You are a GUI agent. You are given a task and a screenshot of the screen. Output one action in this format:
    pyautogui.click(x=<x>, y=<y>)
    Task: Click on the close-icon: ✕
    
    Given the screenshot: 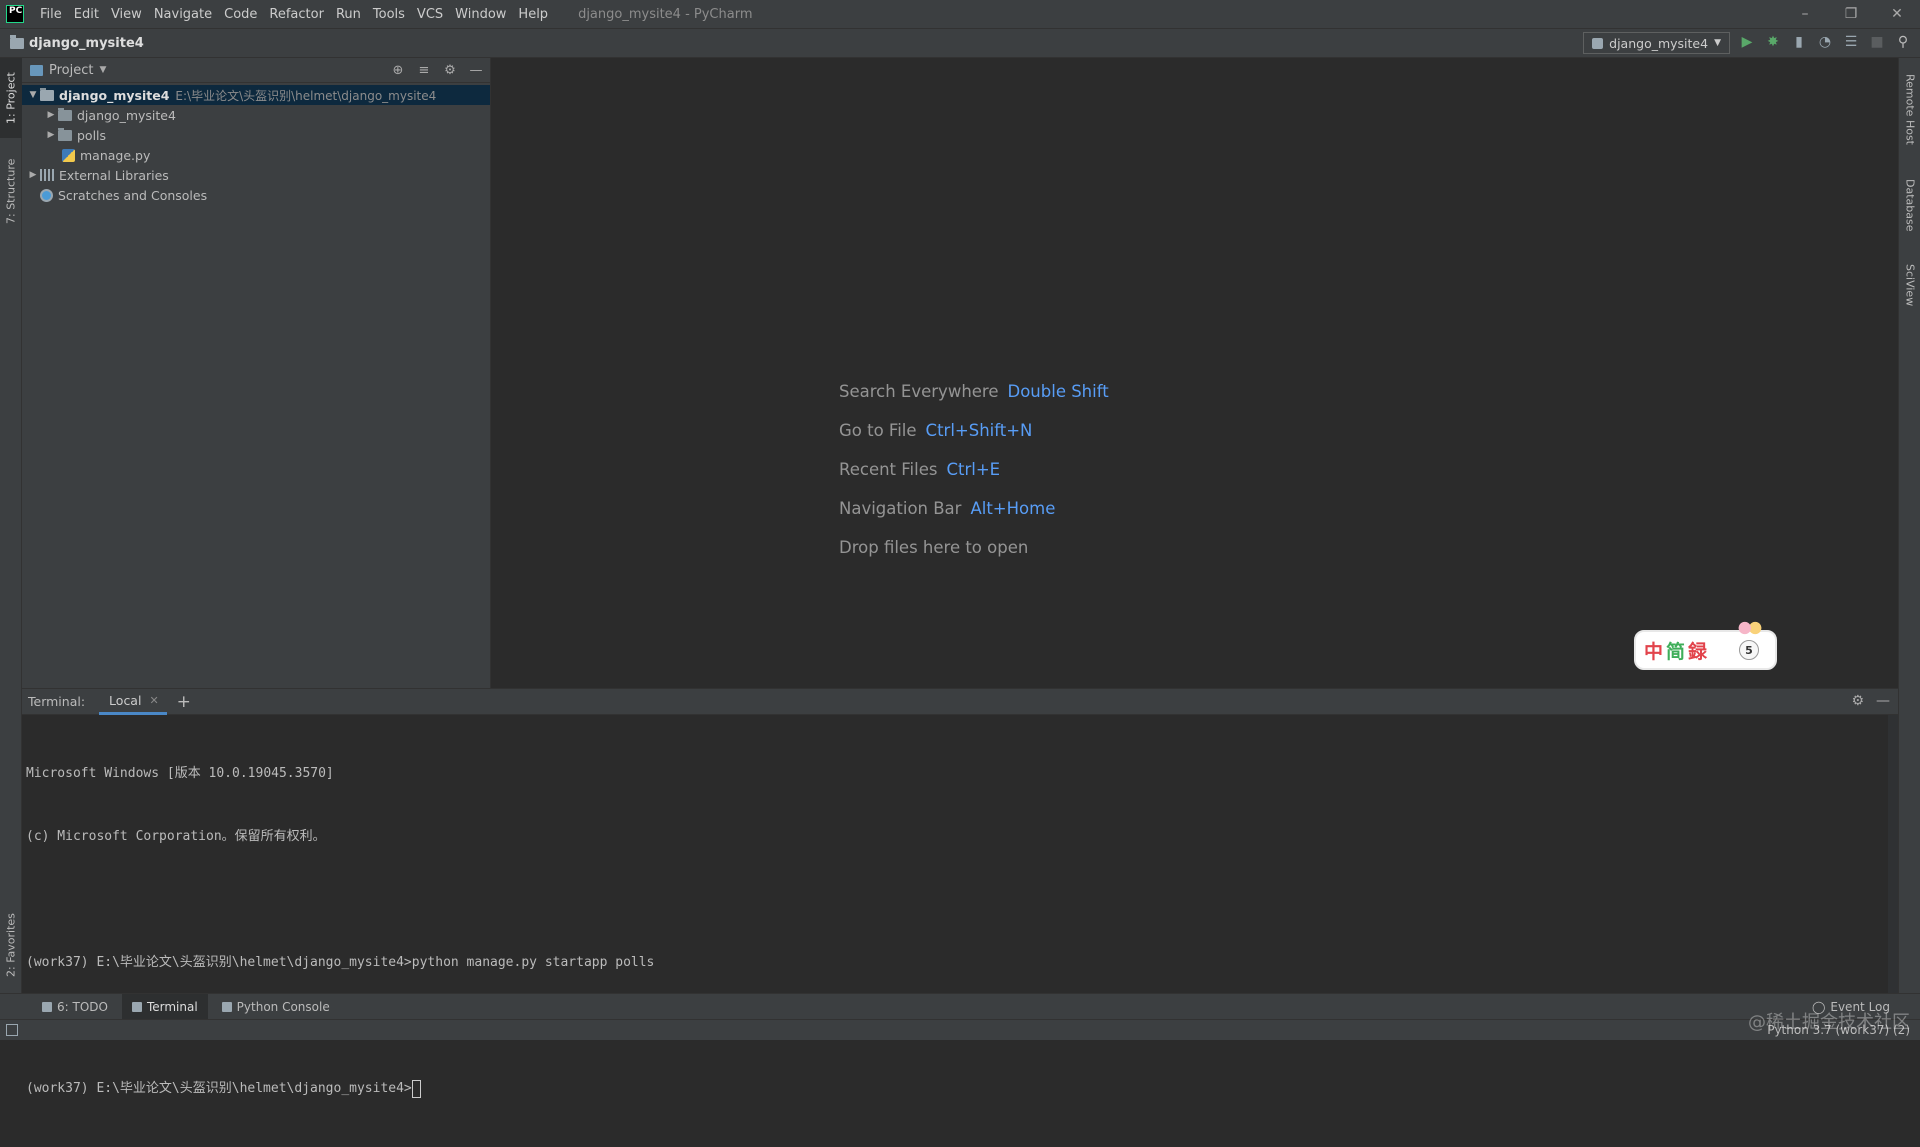 What is the action you would take?
    pyautogui.click(x=1897, y=14)
    